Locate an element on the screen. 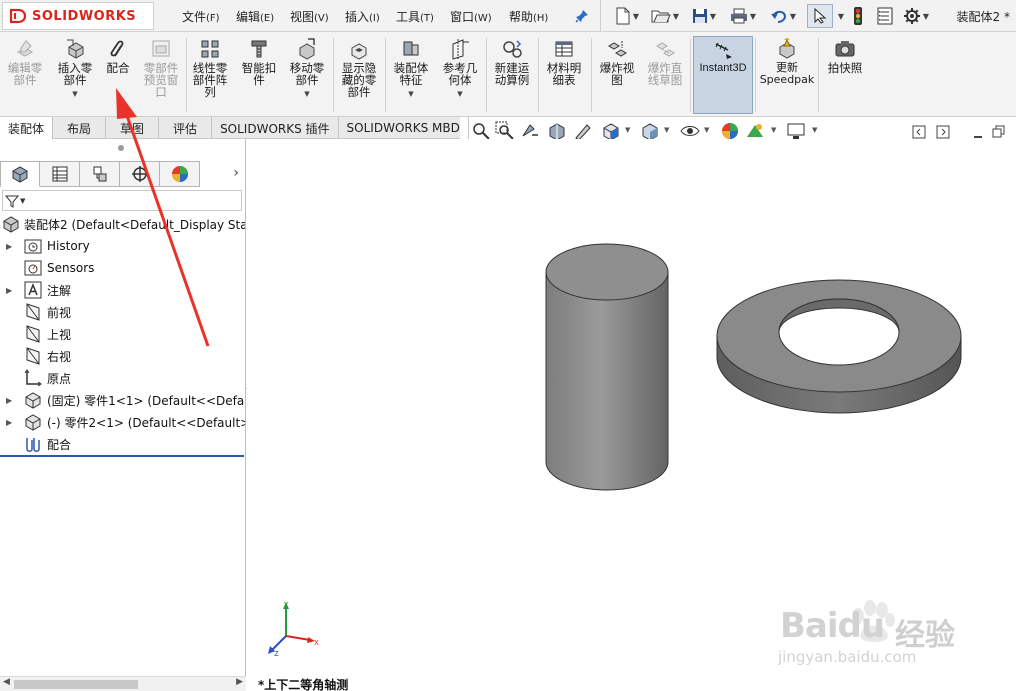  watermark-url: jingyan.baidu.com is located at coordinates (847, 657).